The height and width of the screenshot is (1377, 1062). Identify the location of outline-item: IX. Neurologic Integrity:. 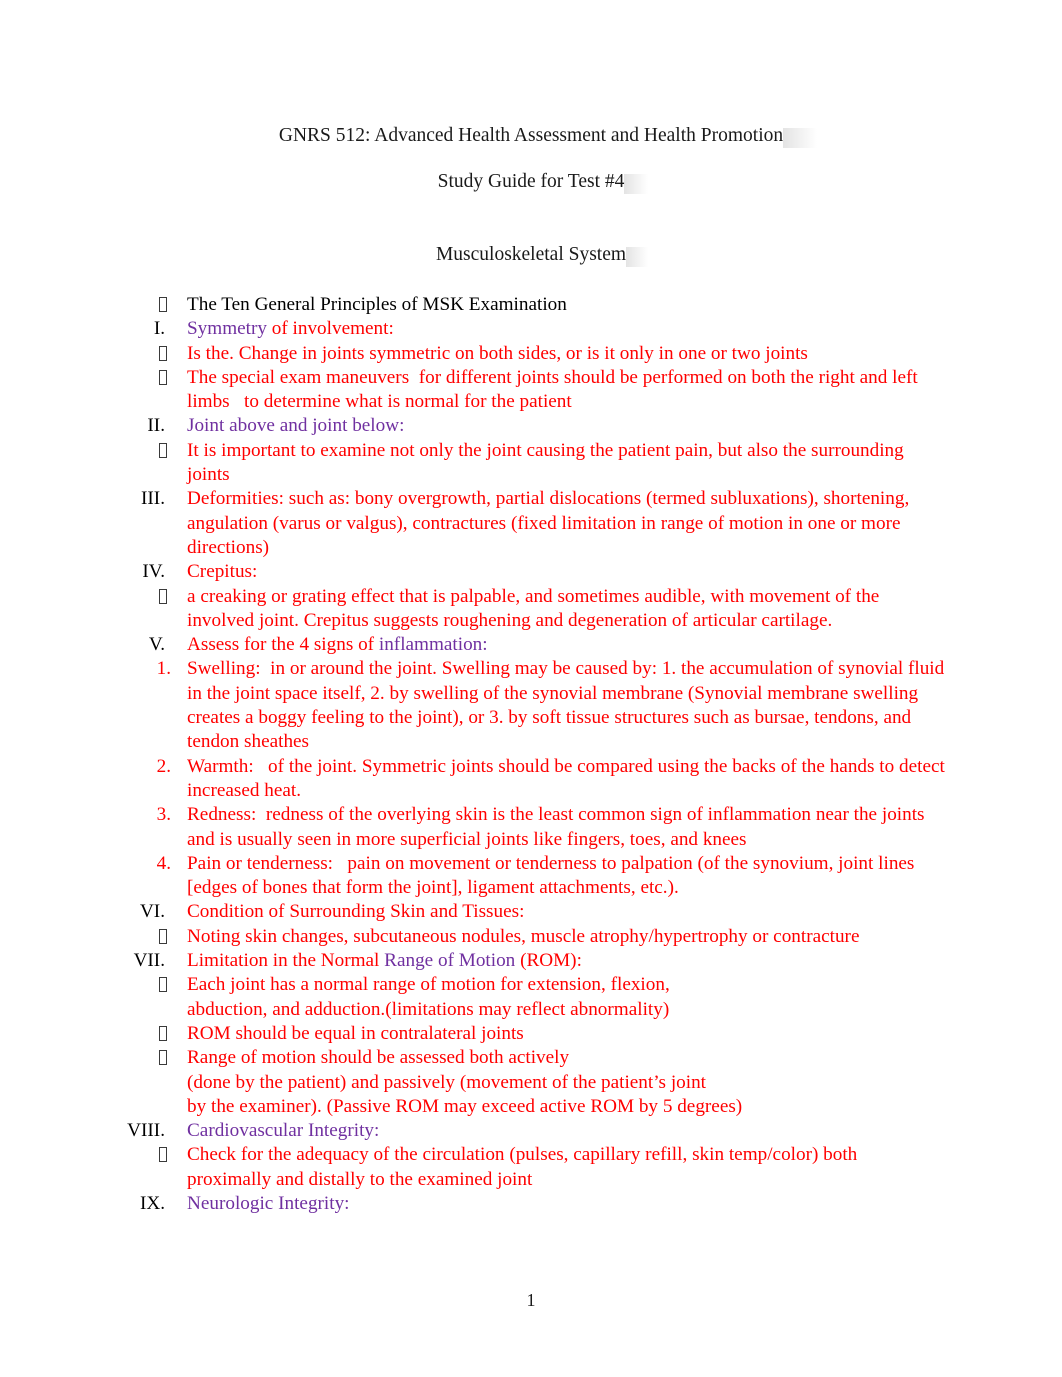
(531, 1204).